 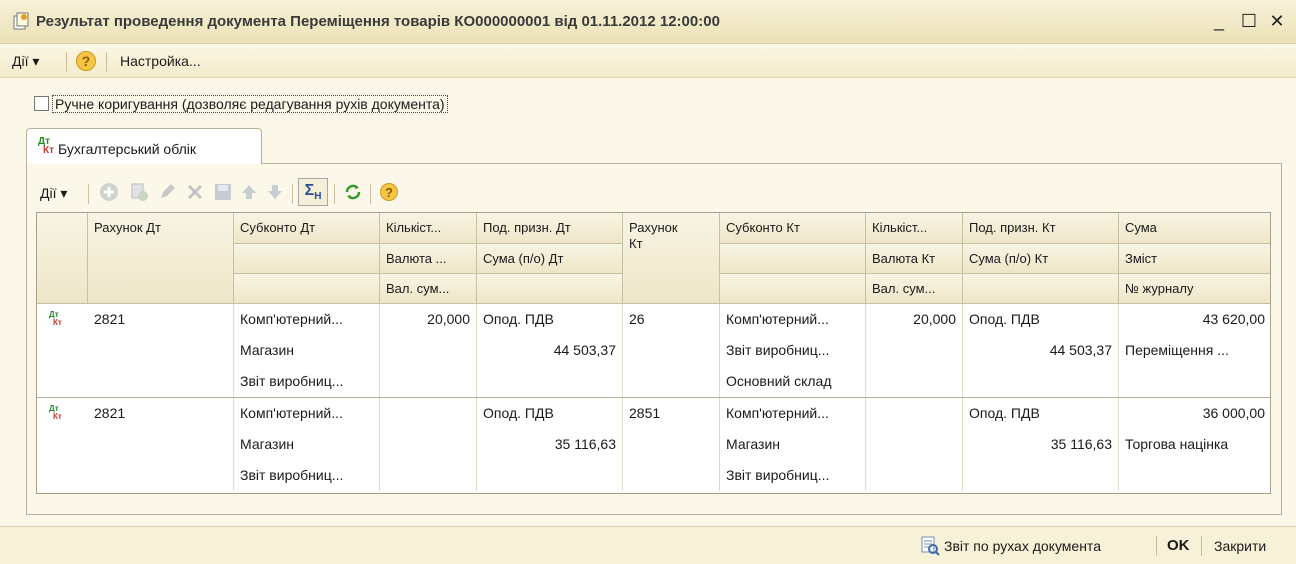 What do you see at coordinates (167, 192) in the screenshot?
I see `edit-icon` at bounding box center [167, 192].